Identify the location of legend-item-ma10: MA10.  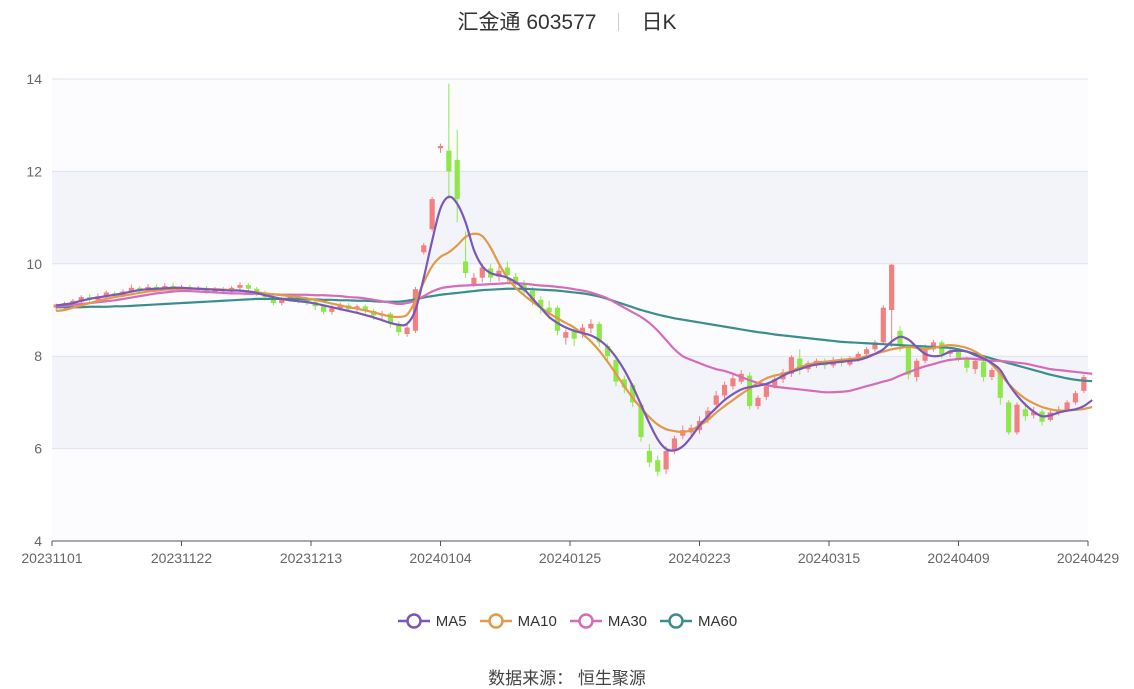
(518, 621).